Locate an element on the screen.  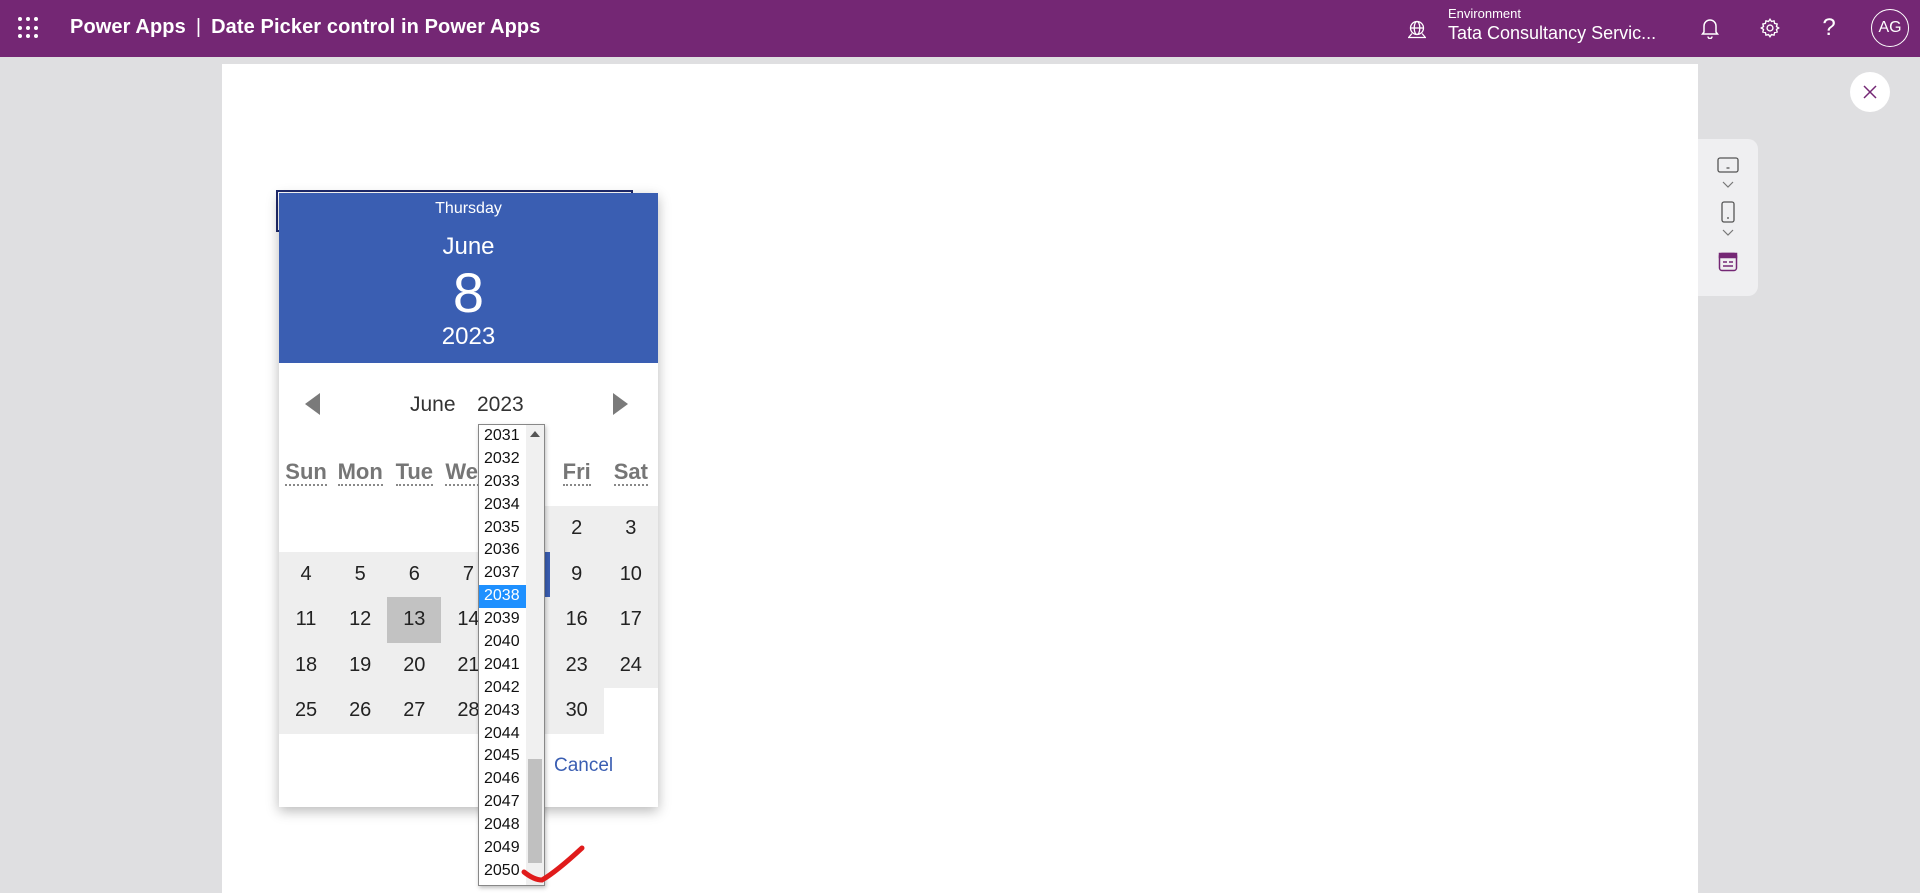
year-option: 2038 is located at coordinates (503, 597).